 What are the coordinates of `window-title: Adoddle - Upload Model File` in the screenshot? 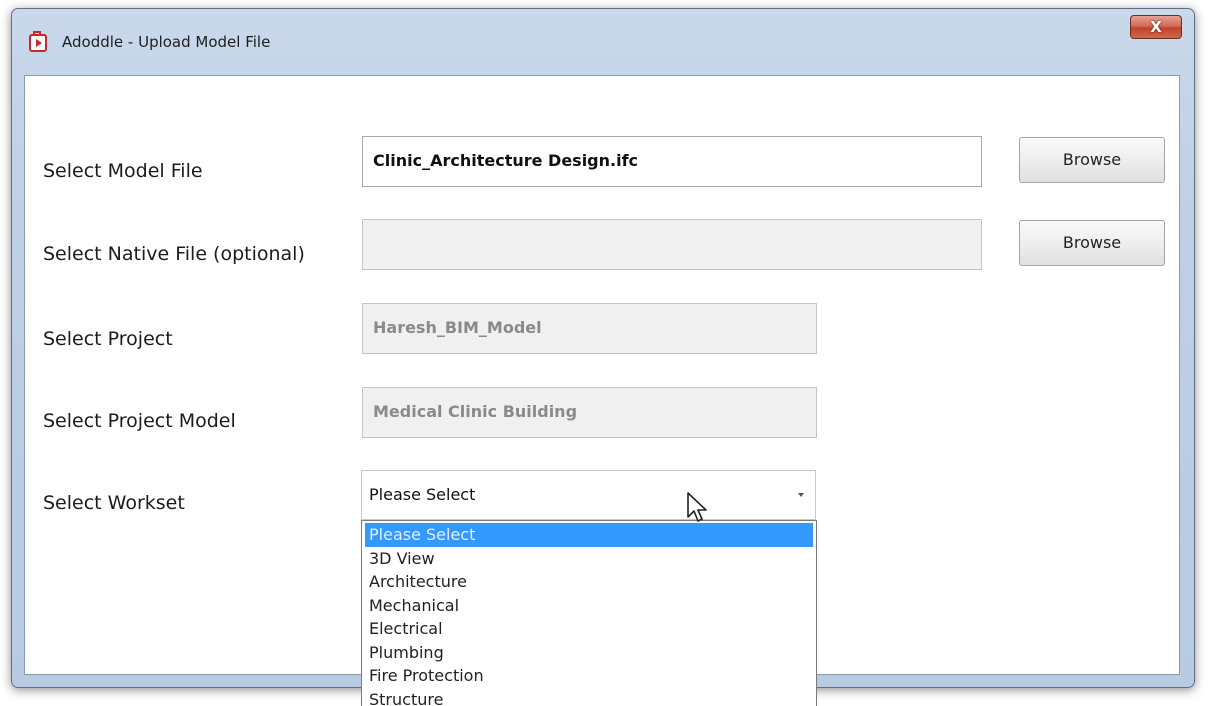 It's located at (166, 42).